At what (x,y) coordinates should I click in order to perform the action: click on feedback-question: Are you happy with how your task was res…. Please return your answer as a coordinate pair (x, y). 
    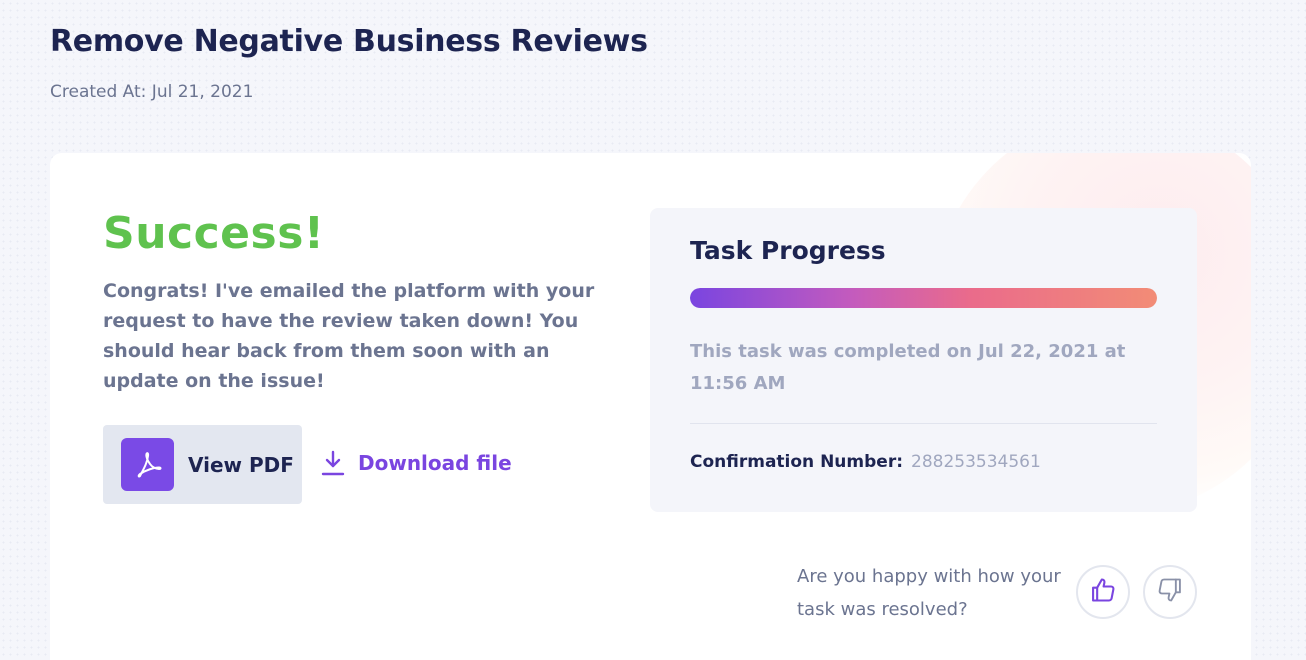
    Looking at the image, I should click on (929, 593).